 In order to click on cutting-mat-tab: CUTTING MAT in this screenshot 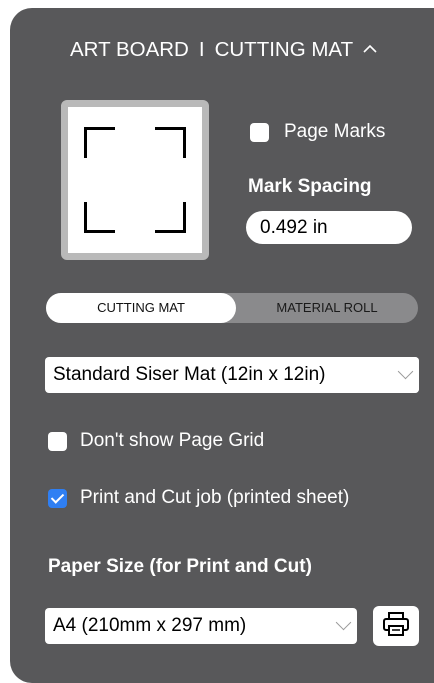, I will do `click(284, 50)`.